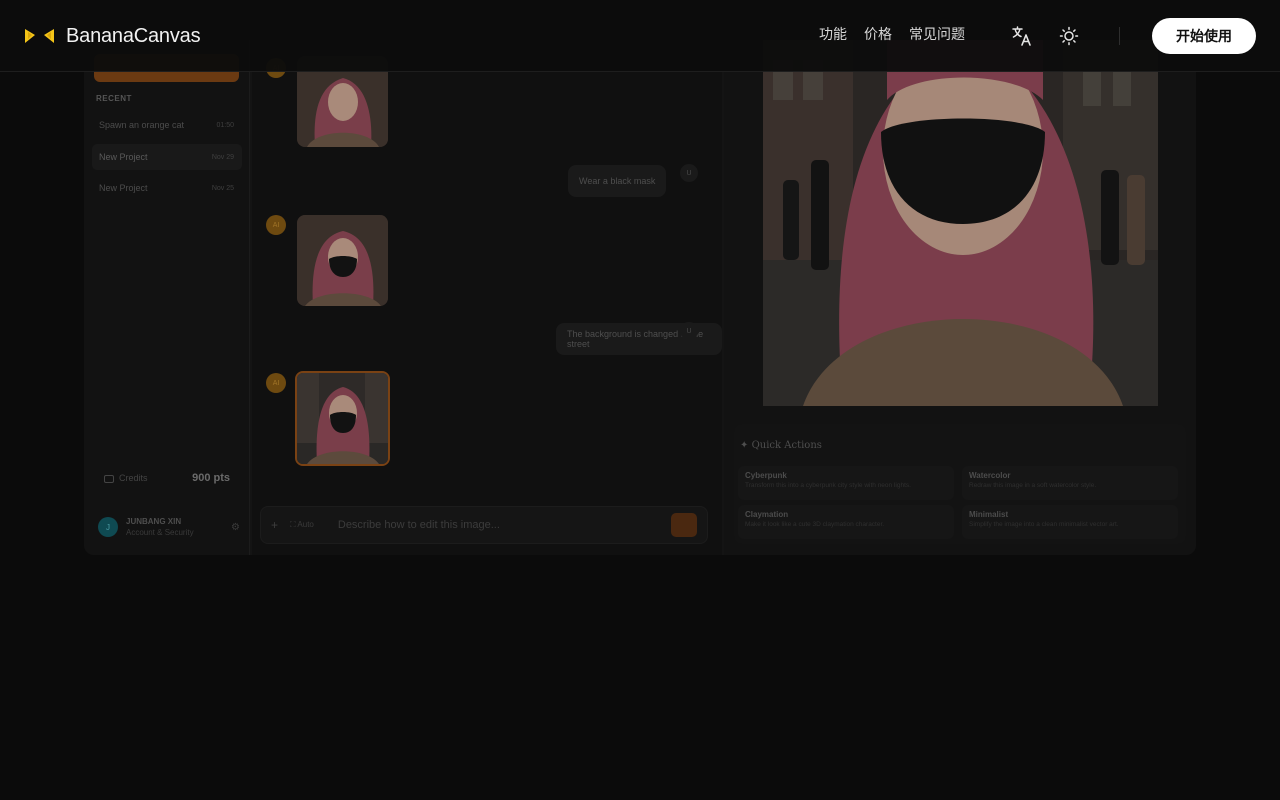  Describe the element at coordinates (167, 188) in the screenshot. I see `sidebar-item-recent: New Project Nov 25` at that location.